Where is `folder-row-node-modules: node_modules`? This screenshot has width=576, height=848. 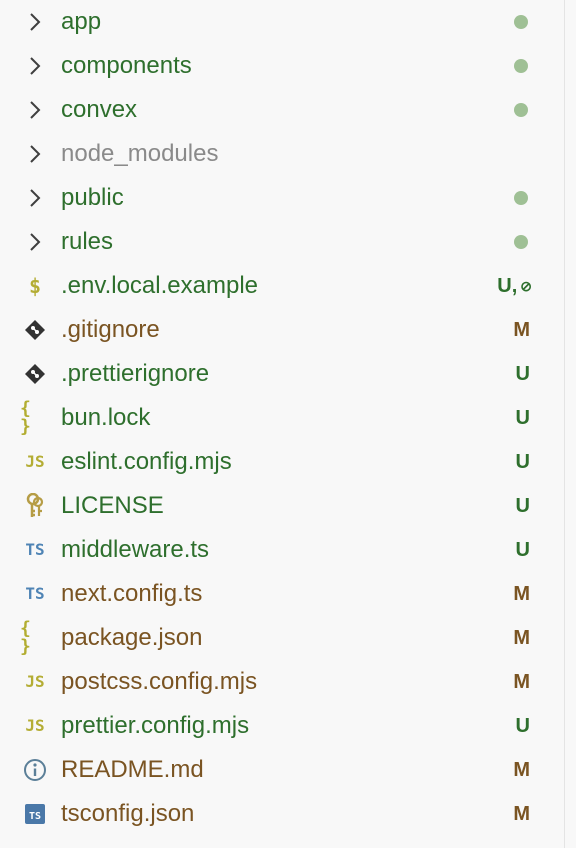
folder-row-node-modules: node_modules is located at coordinates (282, 154).